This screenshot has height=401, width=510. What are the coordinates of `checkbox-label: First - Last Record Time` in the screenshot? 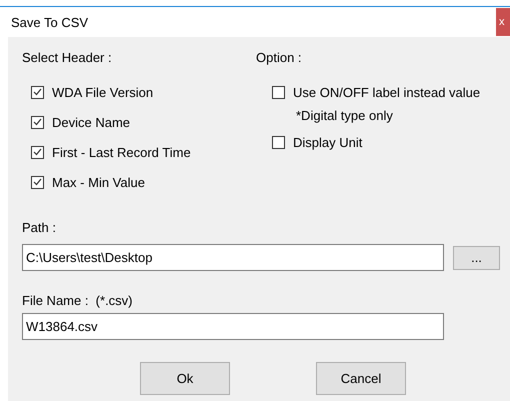 It's located at (121, 152).